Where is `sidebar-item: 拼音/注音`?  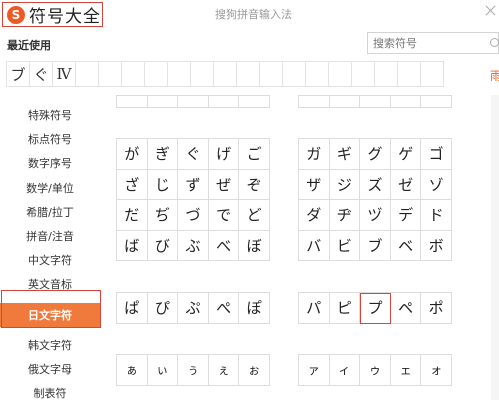 sidebar-item: 拼音/注音 is located at coordinates (50, 236).